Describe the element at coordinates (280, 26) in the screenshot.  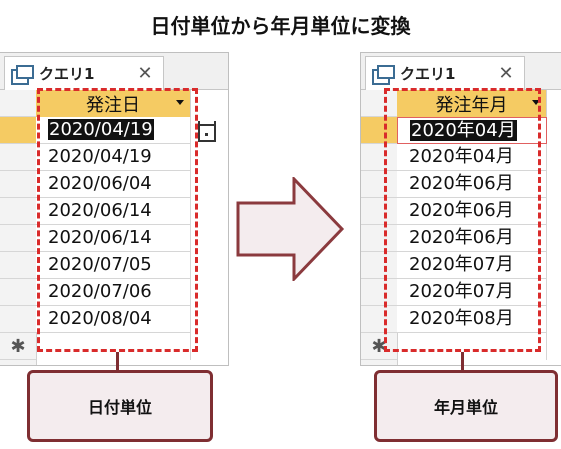
I see `page-title: 日付単位から年月単位に変換` at that location.